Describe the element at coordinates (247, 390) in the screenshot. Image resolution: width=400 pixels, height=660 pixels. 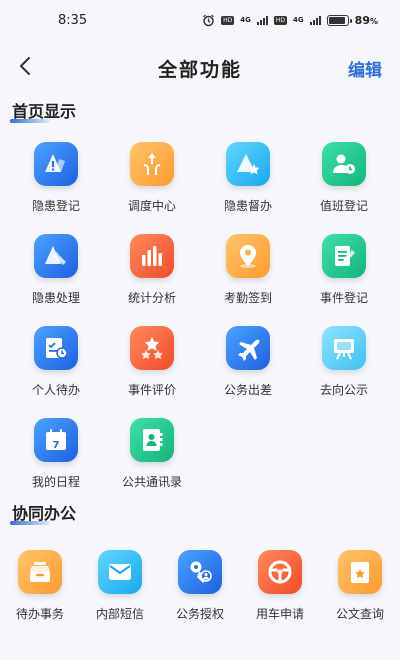
I see `function-label: 公务出差` at that location.